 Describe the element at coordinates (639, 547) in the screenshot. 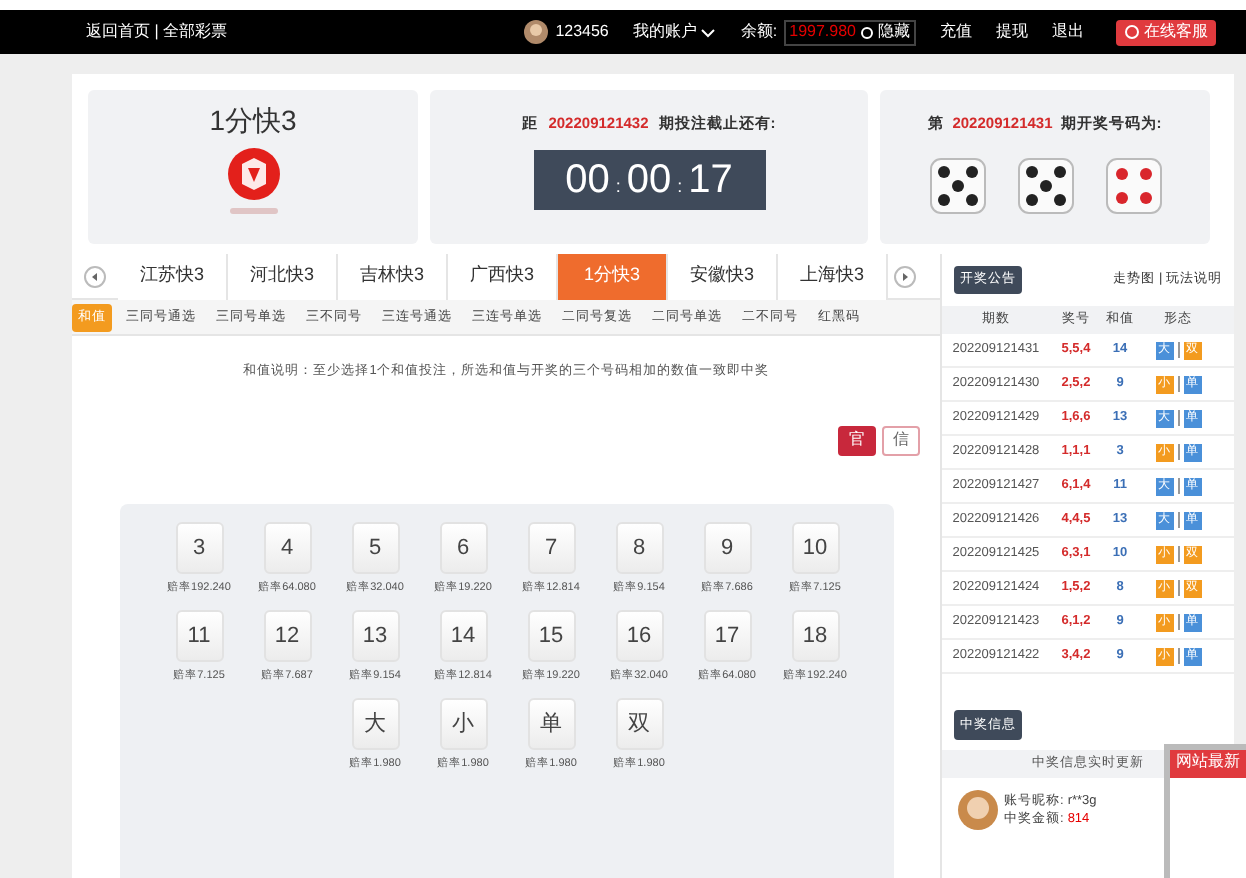

I see `number-button: 8` at that location.